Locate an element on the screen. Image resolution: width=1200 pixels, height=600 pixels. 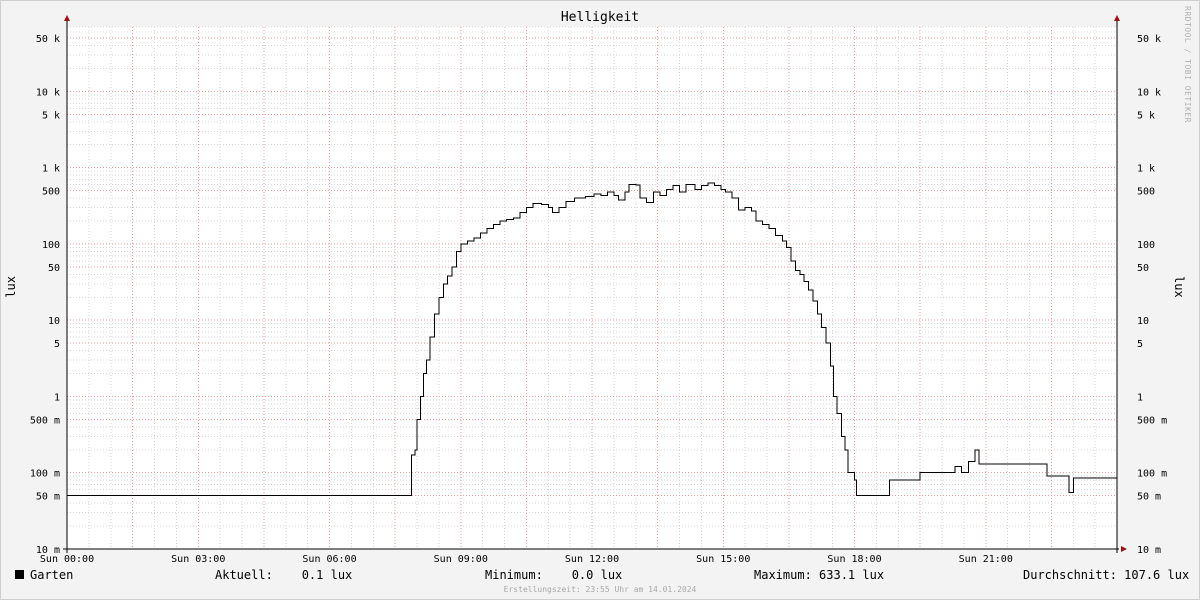
y-tick-label-left: 50 is located at coordinates (54, 268).